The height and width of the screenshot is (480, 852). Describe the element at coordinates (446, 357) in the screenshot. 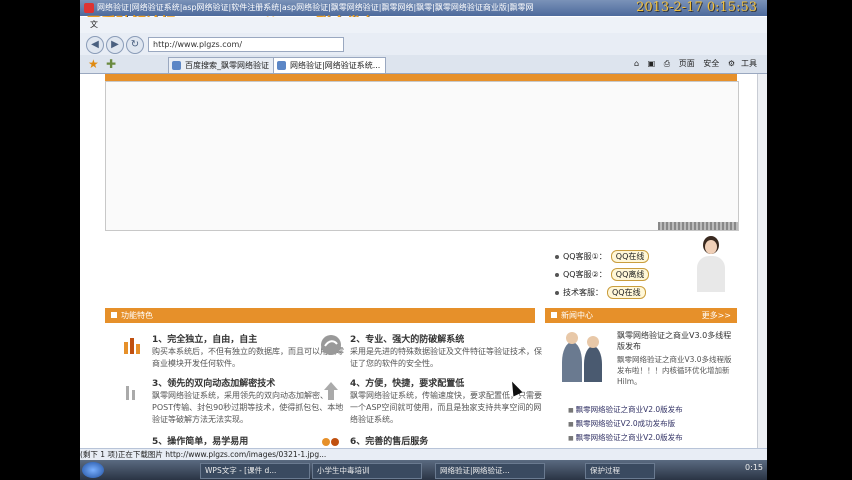

I see `feature-body: 采用是先进的特殊数据验证及文件特征等验证技术，保证了您的软件的安全性。` at that location.